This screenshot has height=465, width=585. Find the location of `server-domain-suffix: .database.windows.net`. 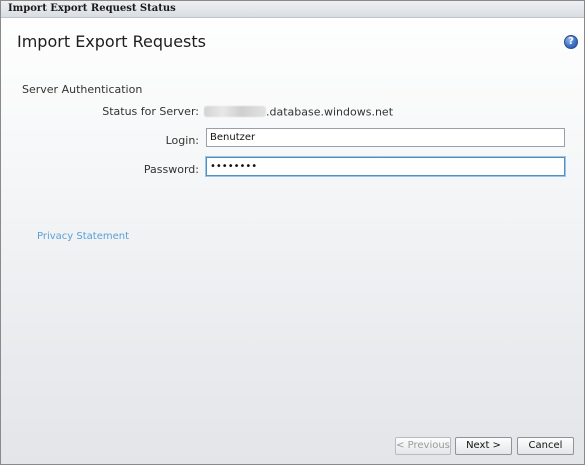

server-domain-suffix: .database.windows.net is located at coordinates (330, 112).